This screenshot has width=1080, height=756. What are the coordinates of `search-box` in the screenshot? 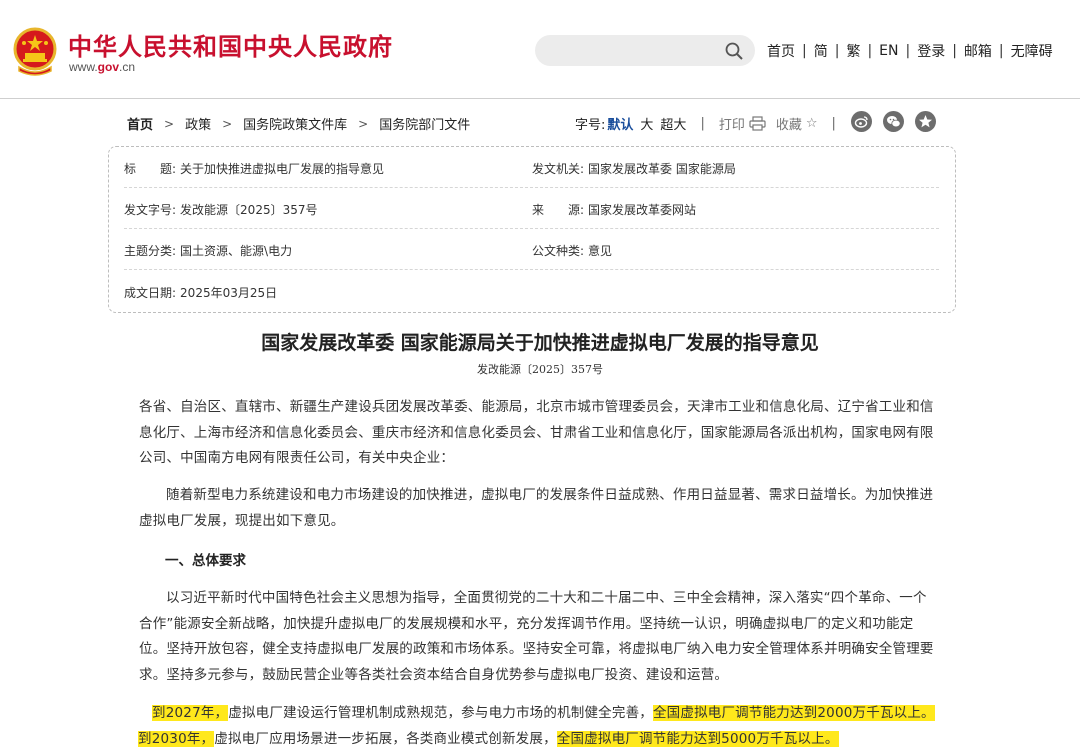 It's located at (645, 50).